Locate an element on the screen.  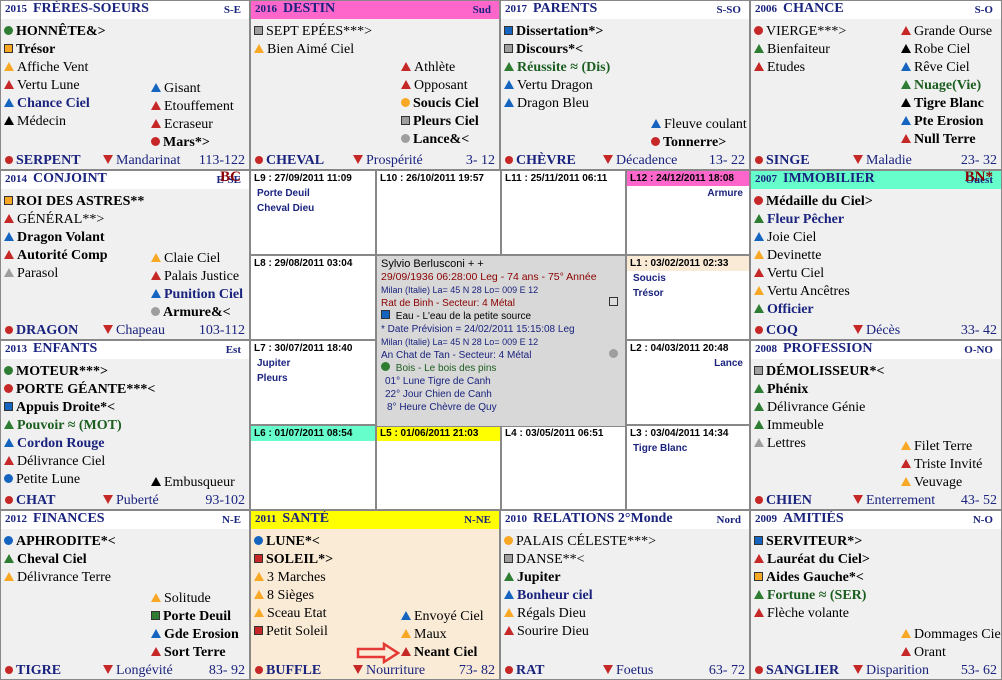
lunar-month-cell: L7 : 30/07/2011 18:40 Jupiter Pleurs is located at coordinates (313, 382).